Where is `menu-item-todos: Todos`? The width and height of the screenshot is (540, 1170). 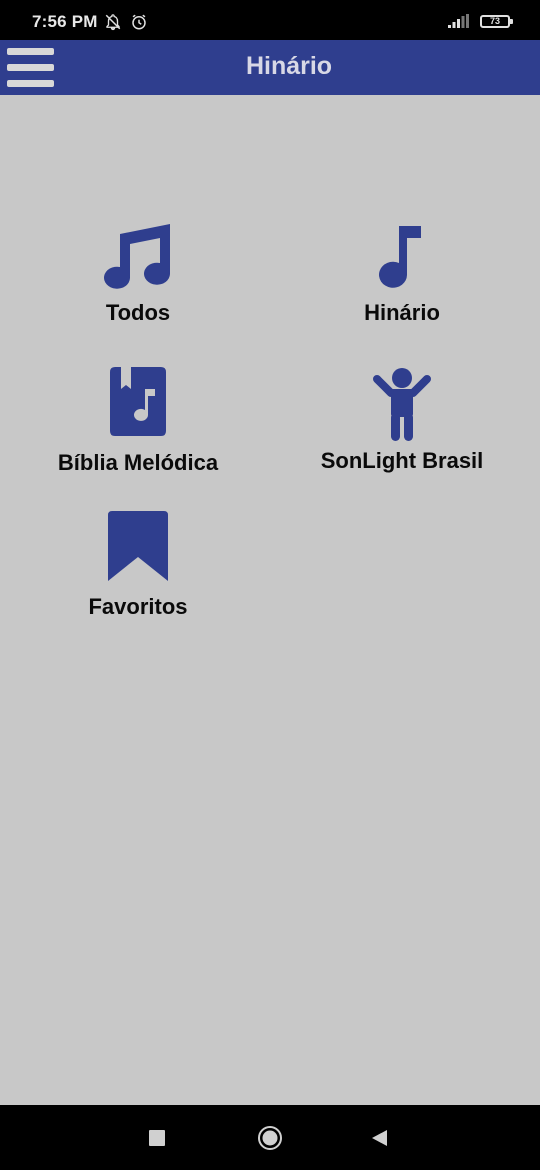 menu-item-todos: Todos is located at coordinates (138, 274).